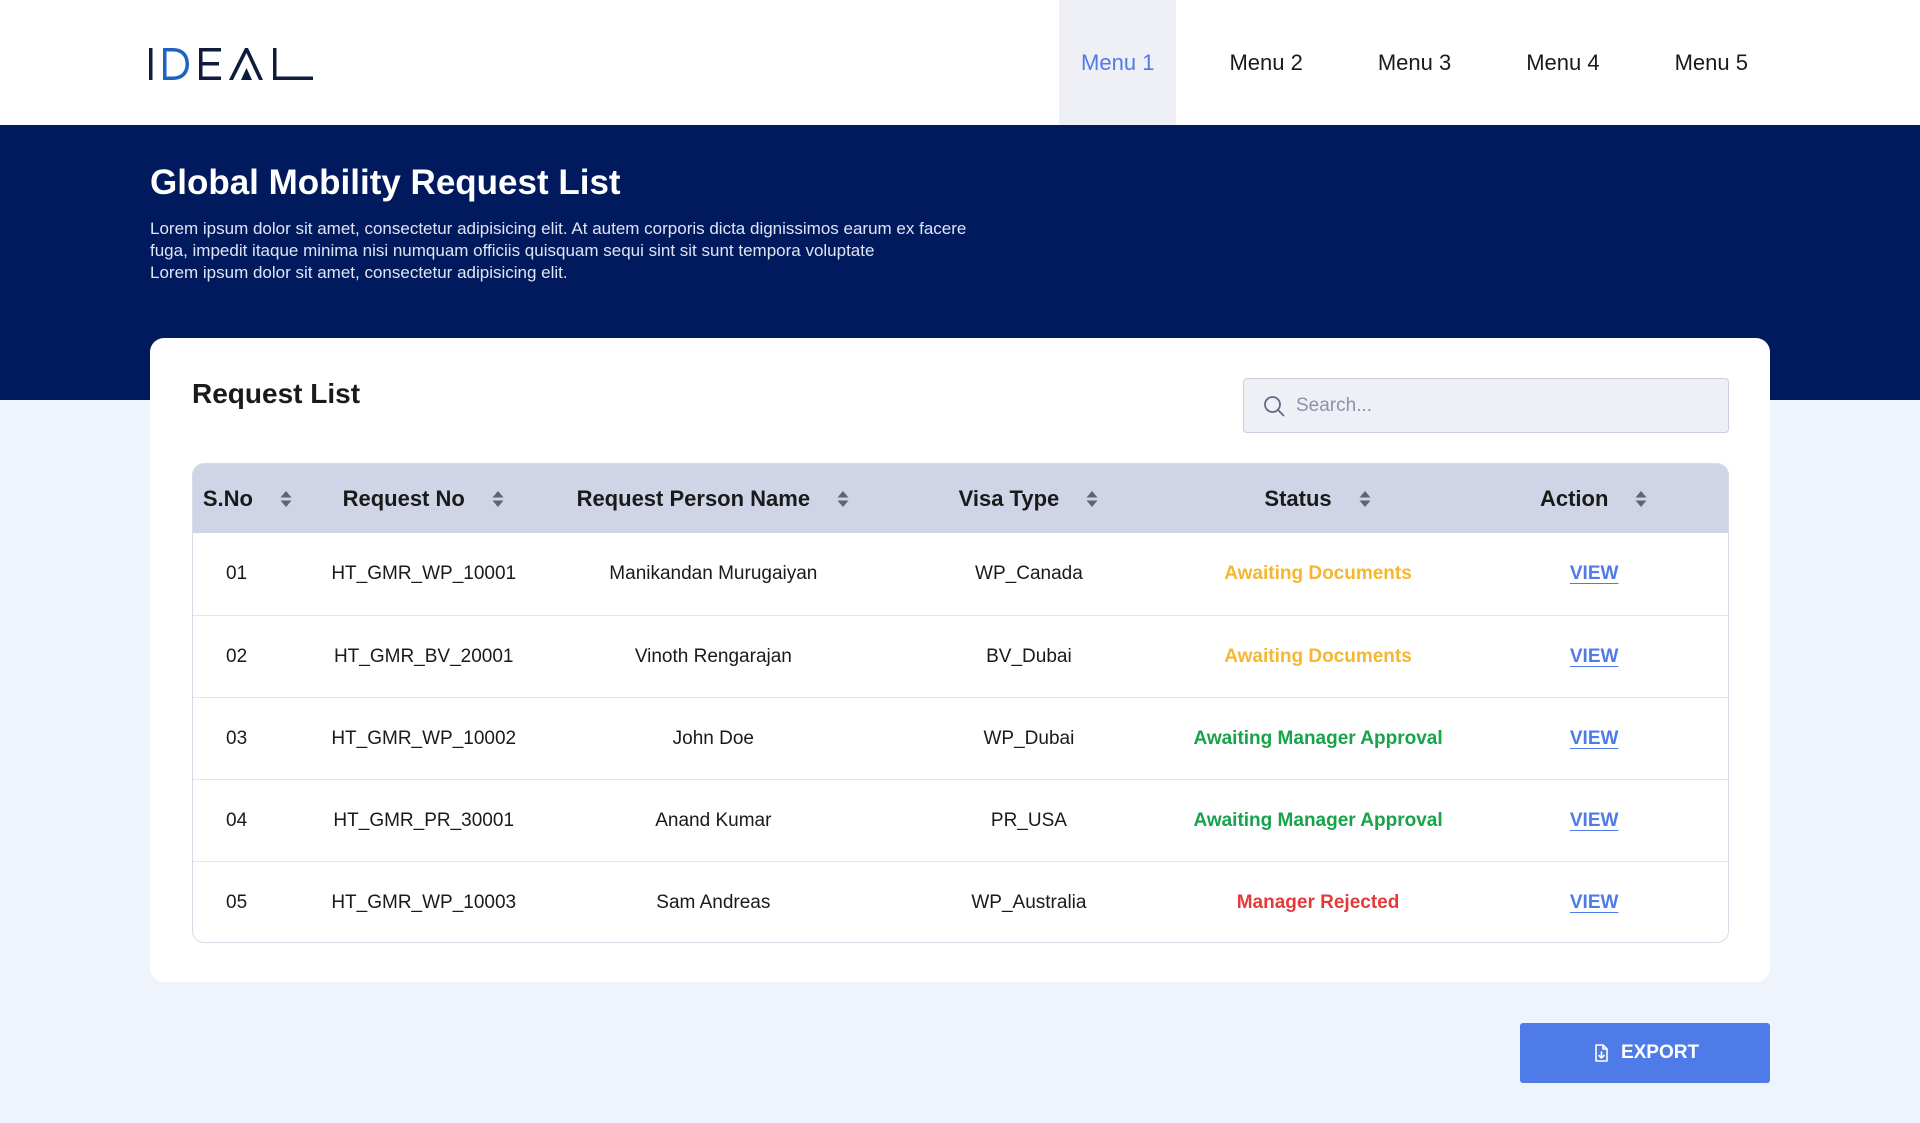  Describe the element at coordinates (237, 656) in the screenshot. I see `cell-sno: 02` at that location.